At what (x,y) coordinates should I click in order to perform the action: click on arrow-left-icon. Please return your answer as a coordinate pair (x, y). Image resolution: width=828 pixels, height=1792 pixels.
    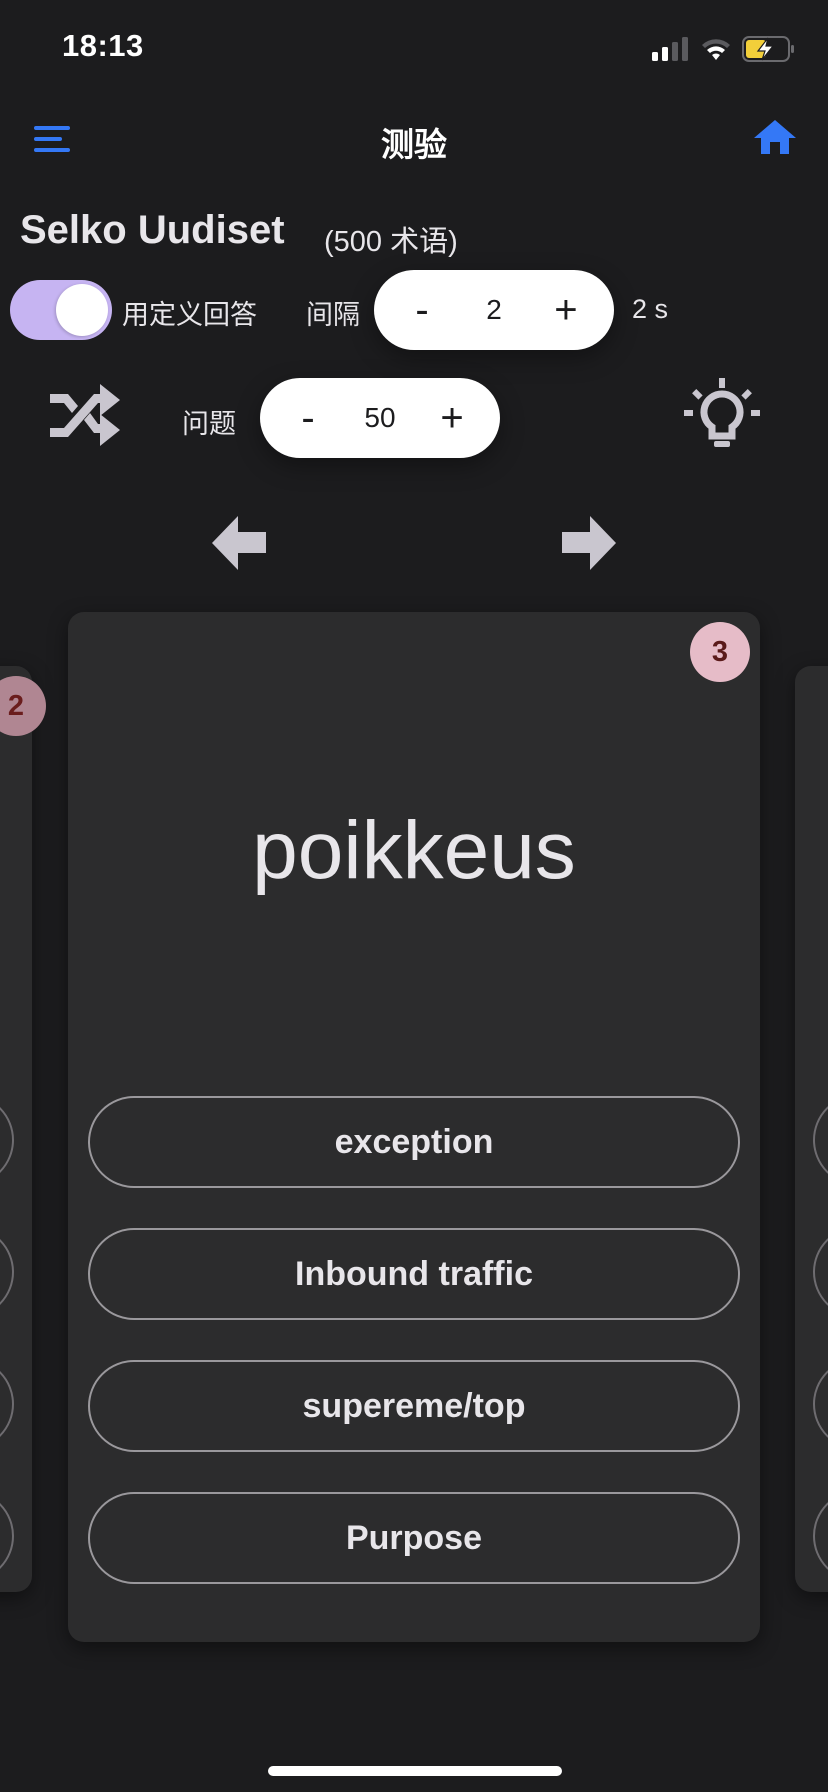
    Looking at the image, I should click on (239, 543).